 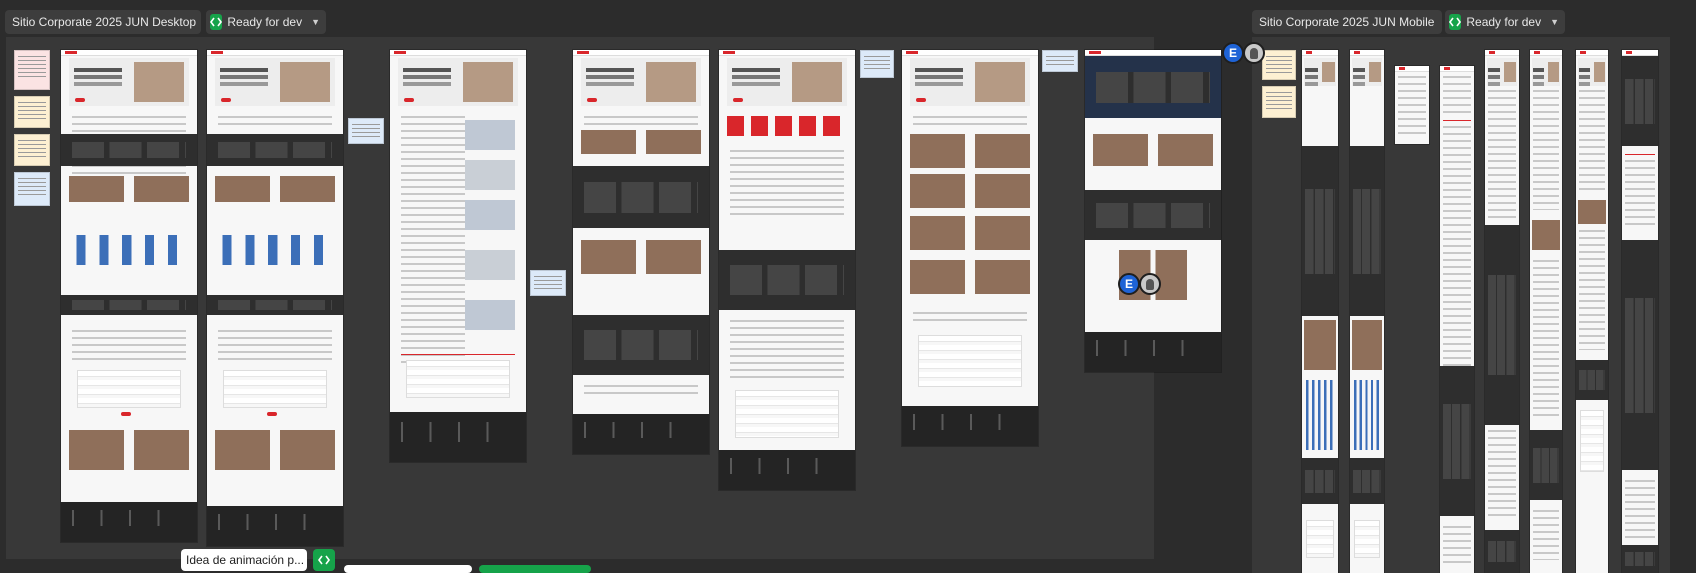 I want to click on desktop-frame-solutions, so click(x=458, y=256).